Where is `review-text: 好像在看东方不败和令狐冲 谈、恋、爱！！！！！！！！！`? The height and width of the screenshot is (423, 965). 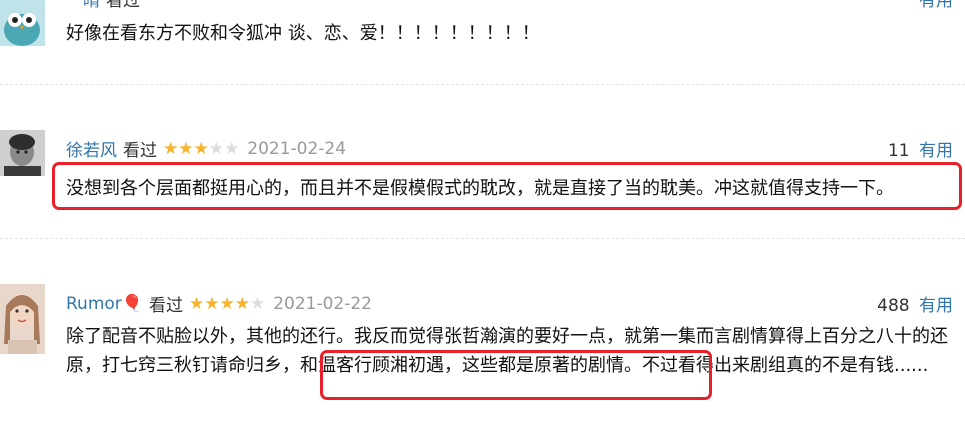 review-text: 好像在看东方不败和令狐冲 谈、恋、爱！！！！！！！！！ is located at coordinates (303, 33).